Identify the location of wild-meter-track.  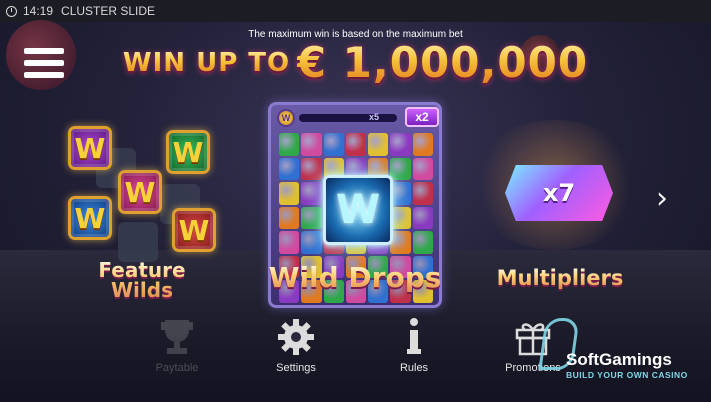
(348, 118).